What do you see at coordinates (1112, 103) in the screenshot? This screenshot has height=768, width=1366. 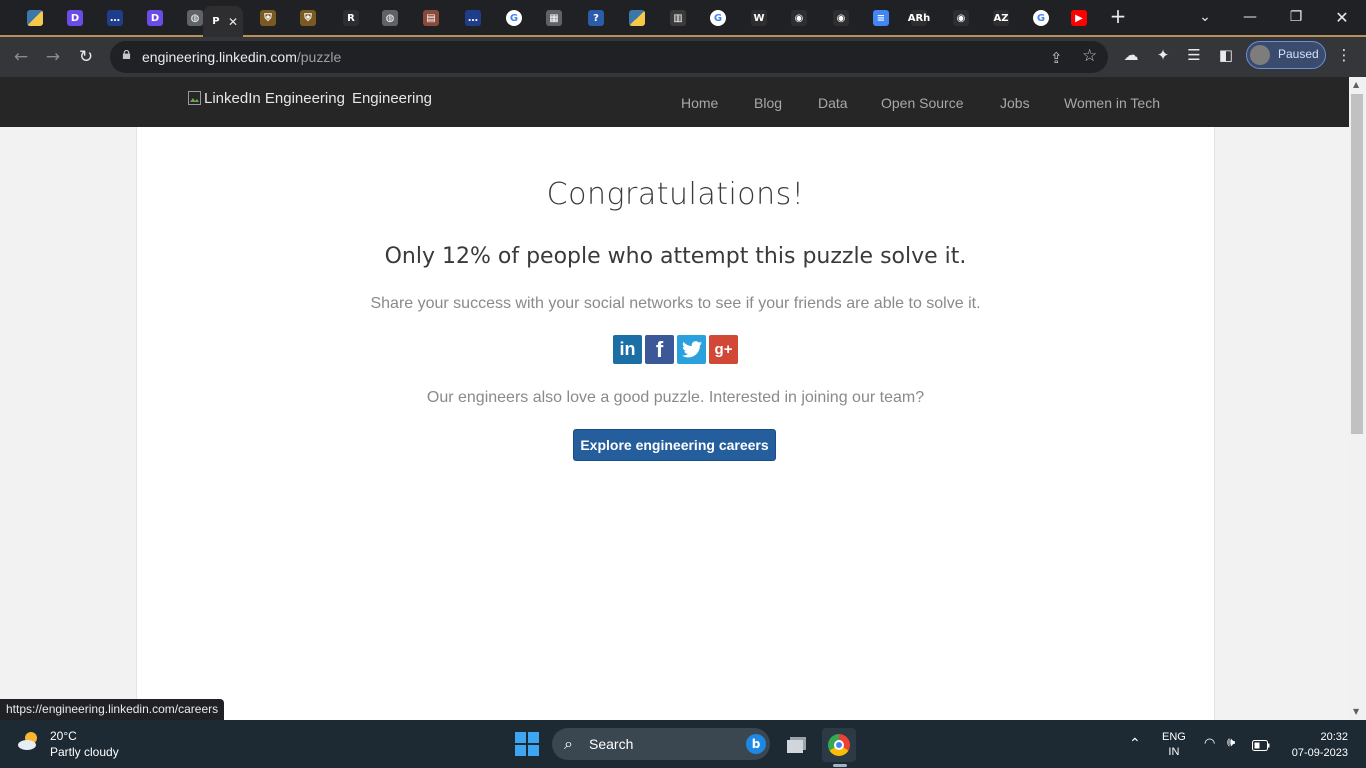 I see `nav-link-women-in-tech: Women in Tech` at bounding box center [1112, 103].